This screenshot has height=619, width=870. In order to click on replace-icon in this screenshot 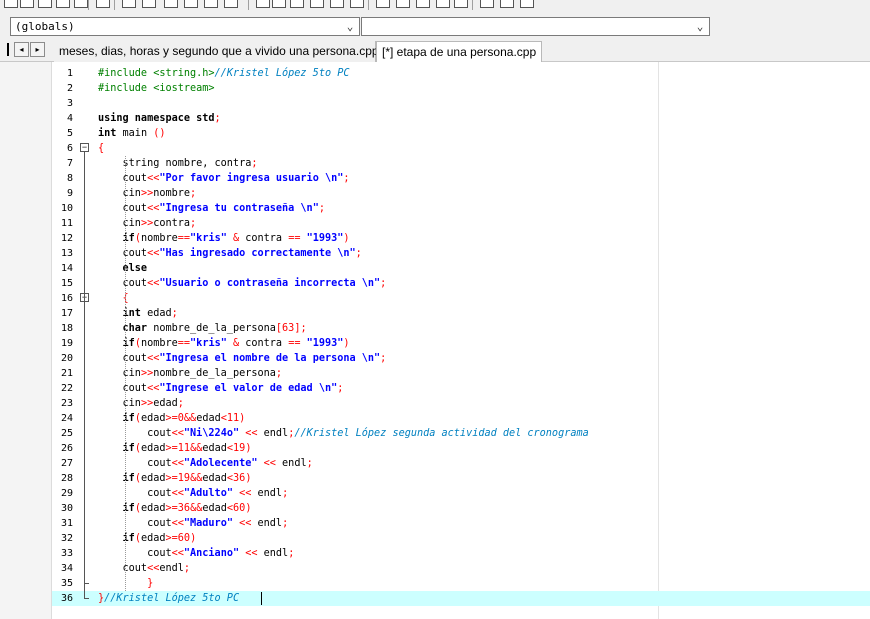, I will do `click(191, 4)`.